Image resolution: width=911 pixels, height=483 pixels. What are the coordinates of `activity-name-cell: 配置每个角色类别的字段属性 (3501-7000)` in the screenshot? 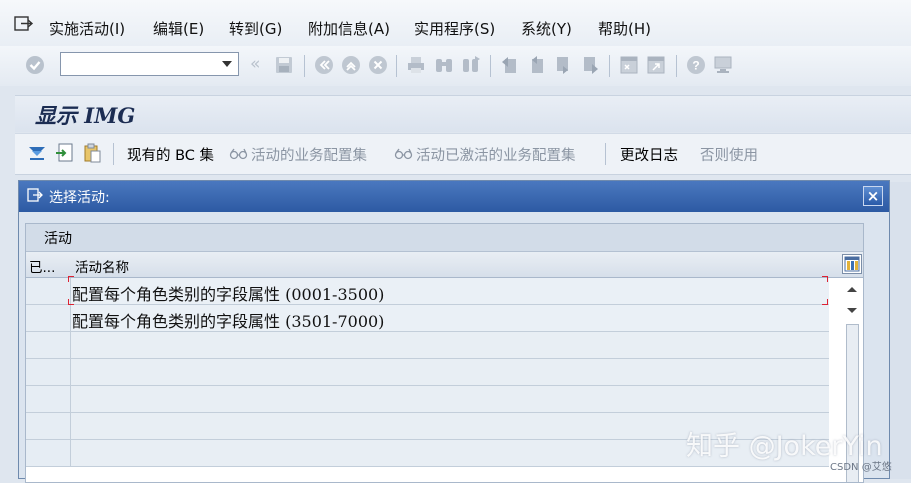 It's located at (228, 320).